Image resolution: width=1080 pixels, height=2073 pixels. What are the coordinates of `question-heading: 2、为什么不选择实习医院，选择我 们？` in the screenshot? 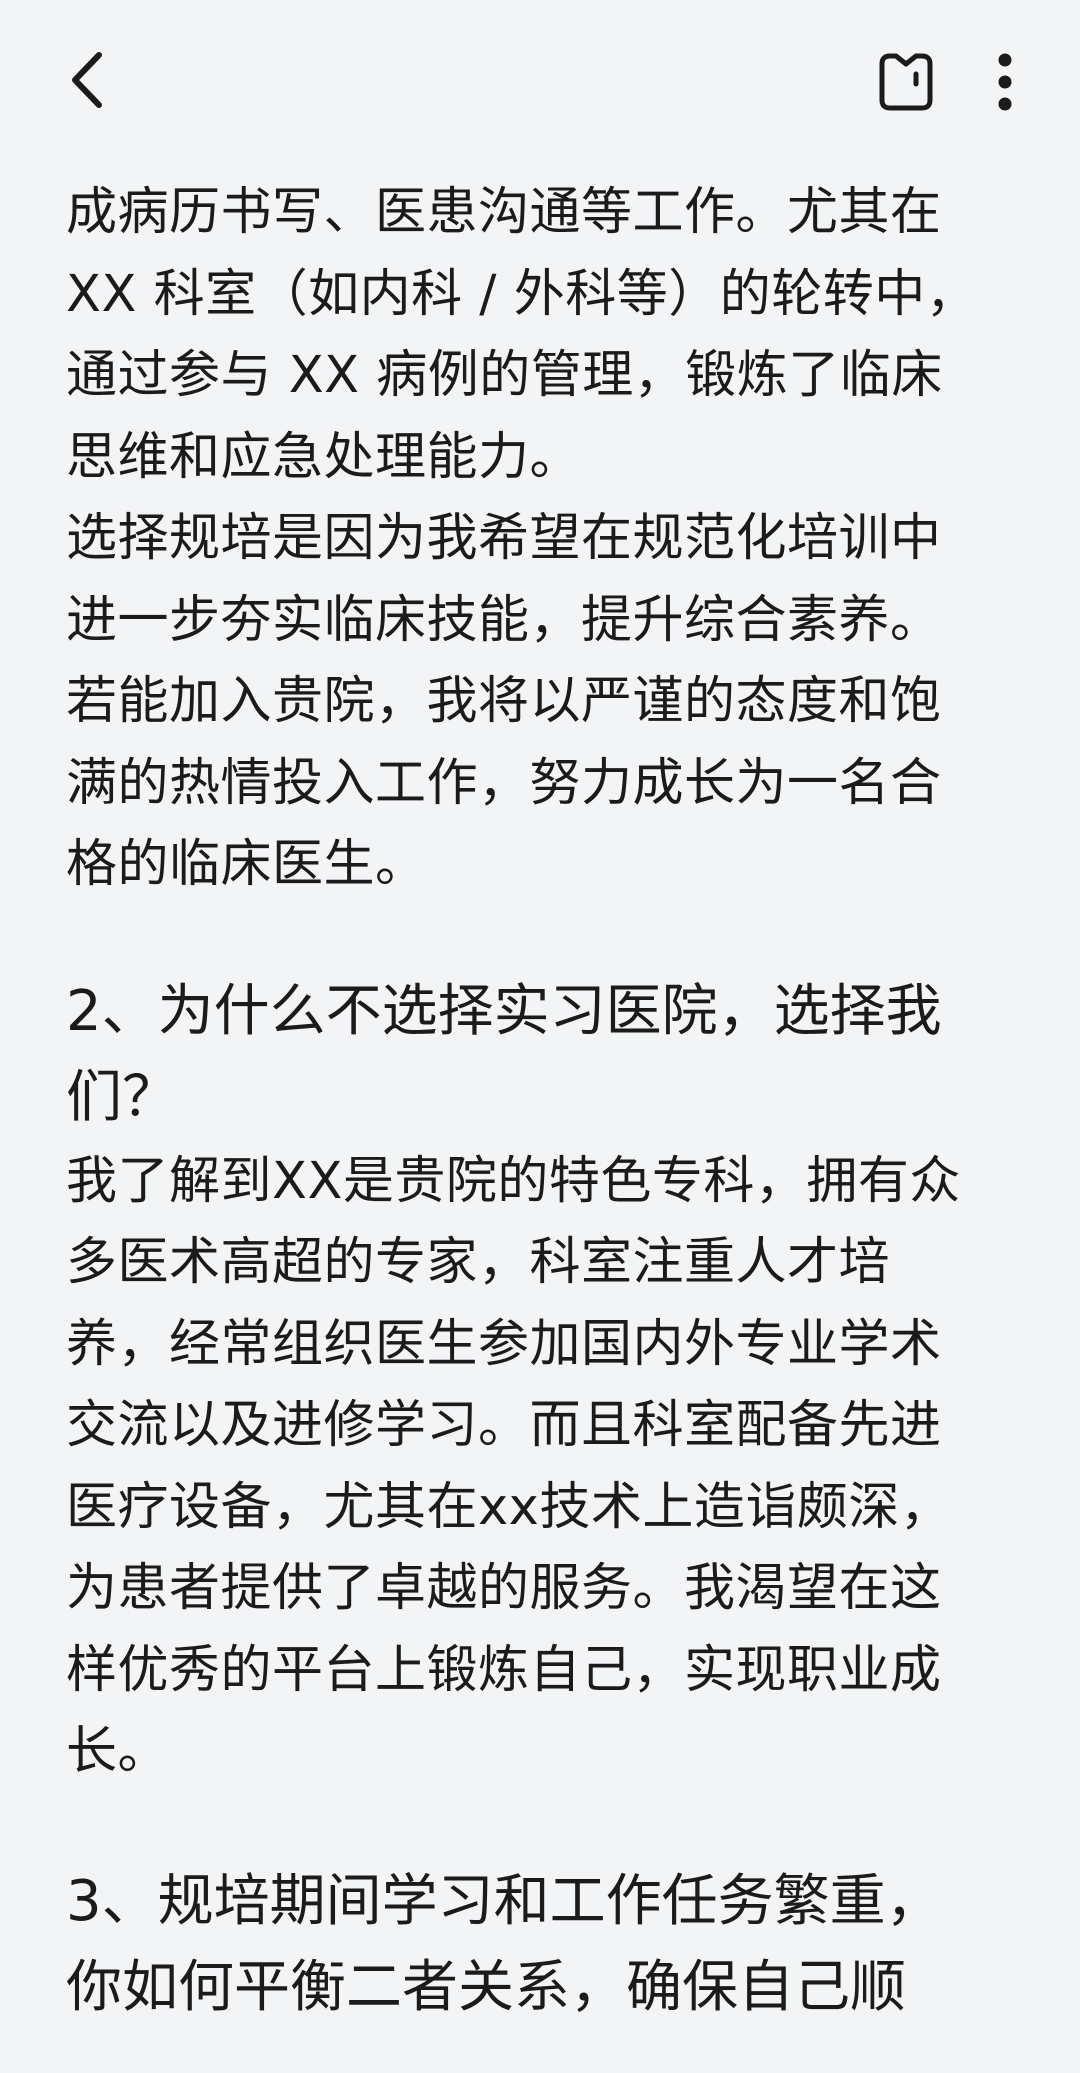 It's located at (504, 1054).